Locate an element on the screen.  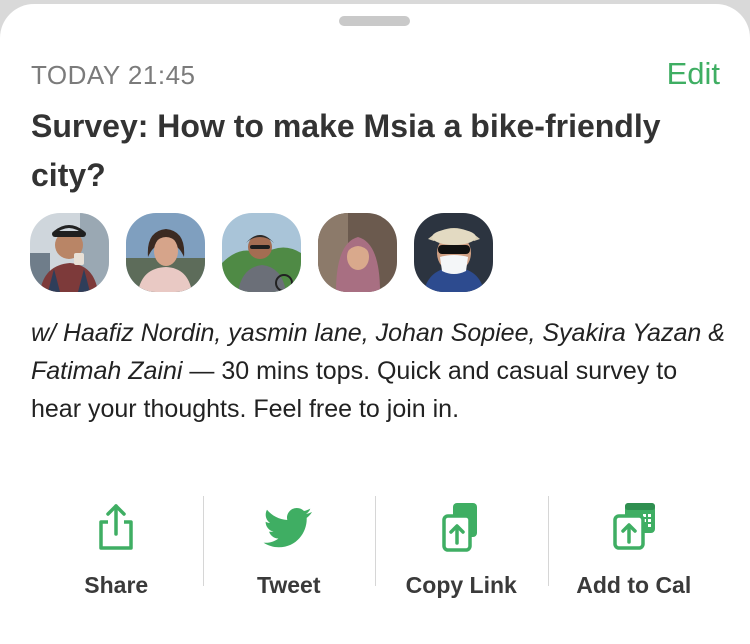
copy-link-icon is located at coordinates (460, 527).